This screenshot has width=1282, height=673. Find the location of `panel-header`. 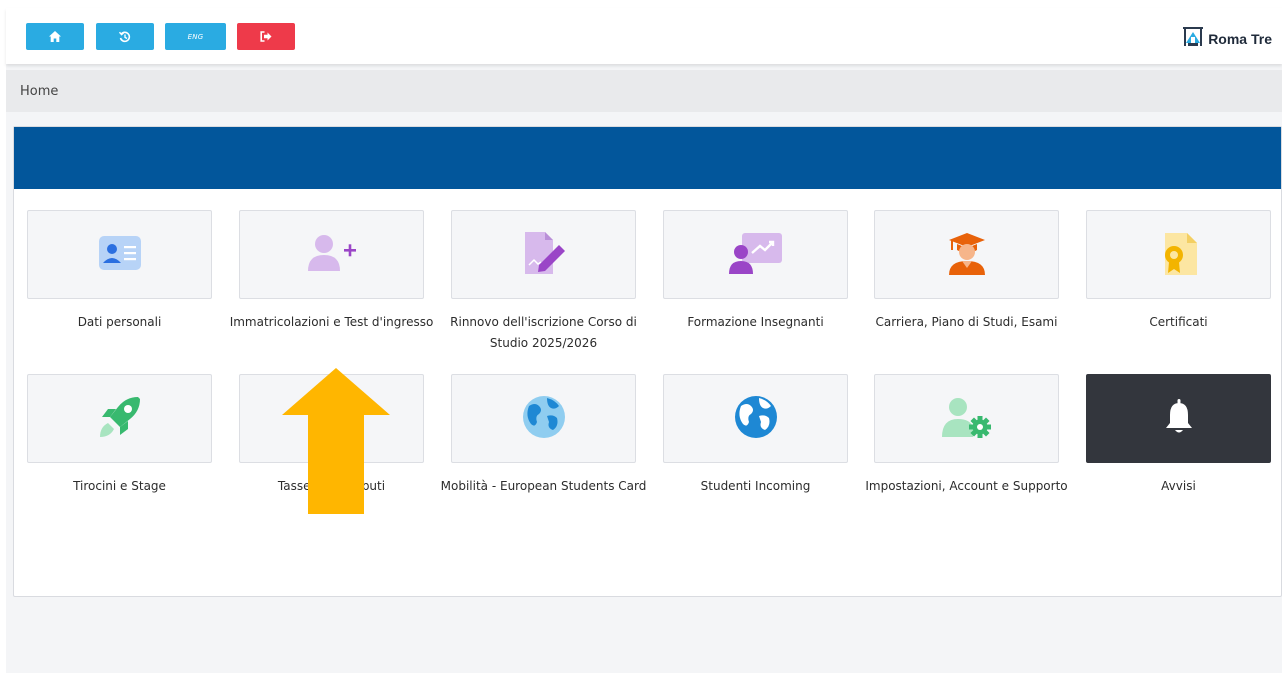

panel-header is located at coordinates (647, 158).